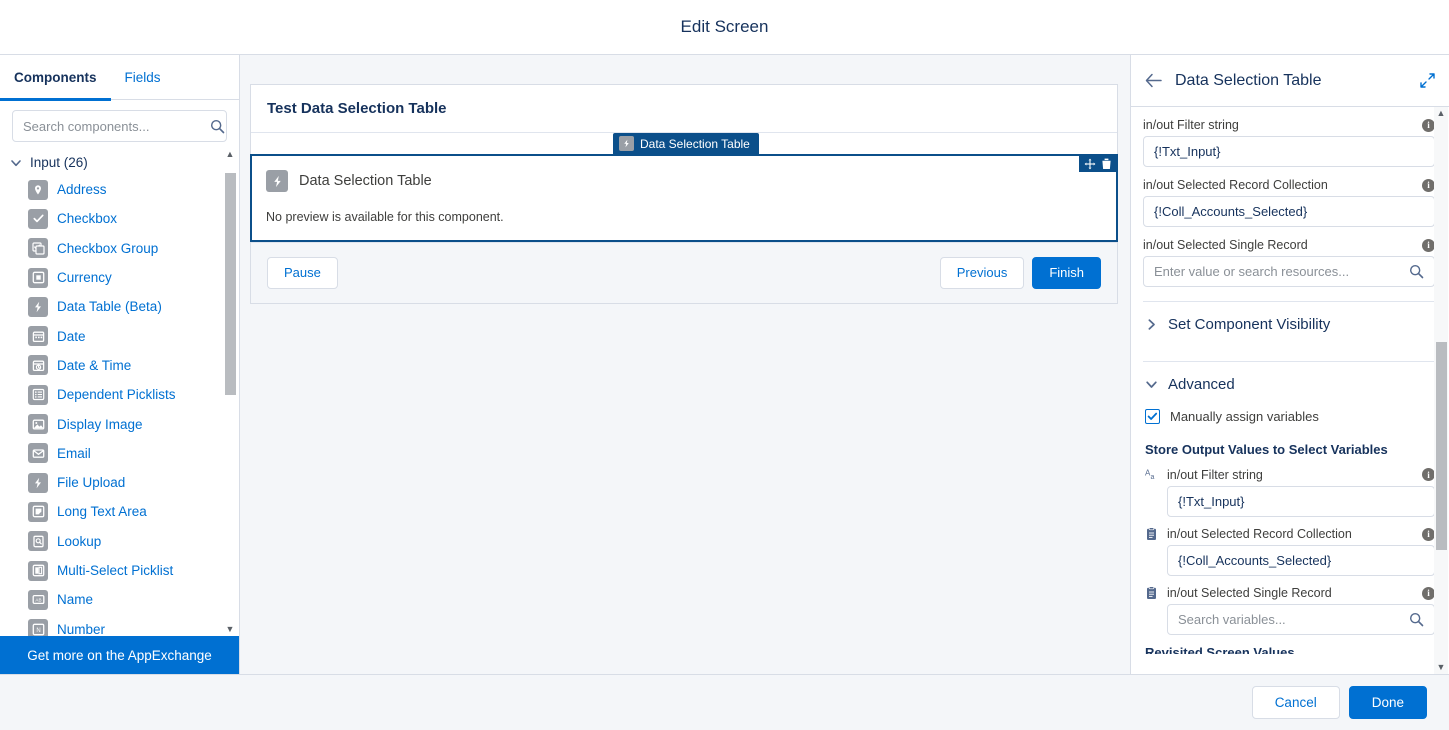 The height and width of the screenshot is (730, 1449). I want to click on properties-scrollbar: ▲ ▼, so click(1441, 390).